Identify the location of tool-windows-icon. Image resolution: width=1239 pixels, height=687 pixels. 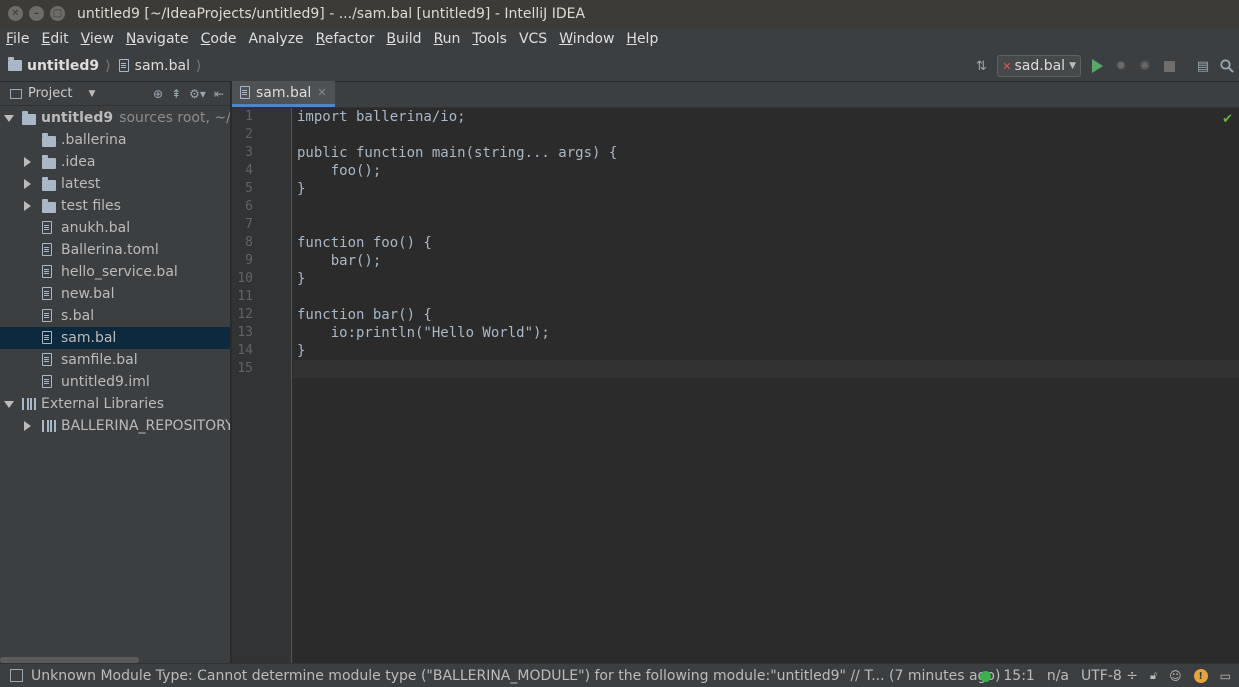
(16, 675).